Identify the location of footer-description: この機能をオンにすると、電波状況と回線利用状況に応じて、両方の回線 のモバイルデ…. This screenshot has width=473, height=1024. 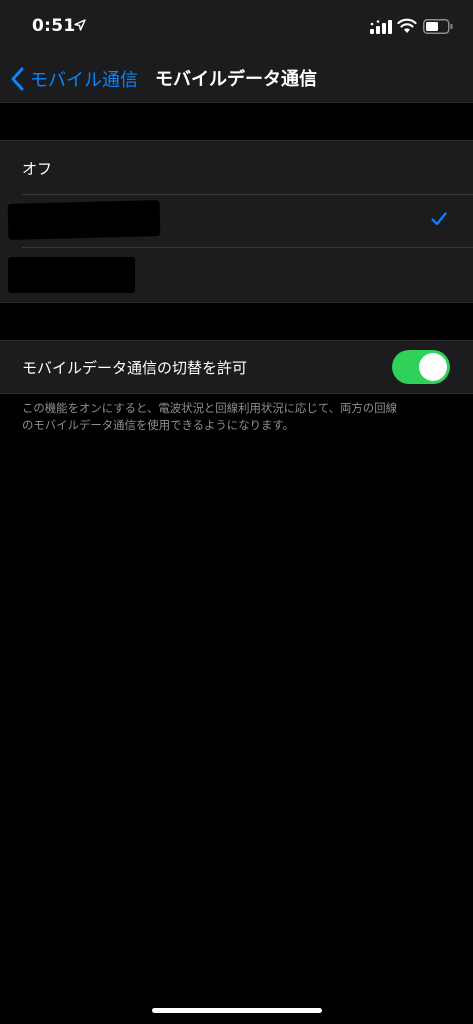
(238, 417).